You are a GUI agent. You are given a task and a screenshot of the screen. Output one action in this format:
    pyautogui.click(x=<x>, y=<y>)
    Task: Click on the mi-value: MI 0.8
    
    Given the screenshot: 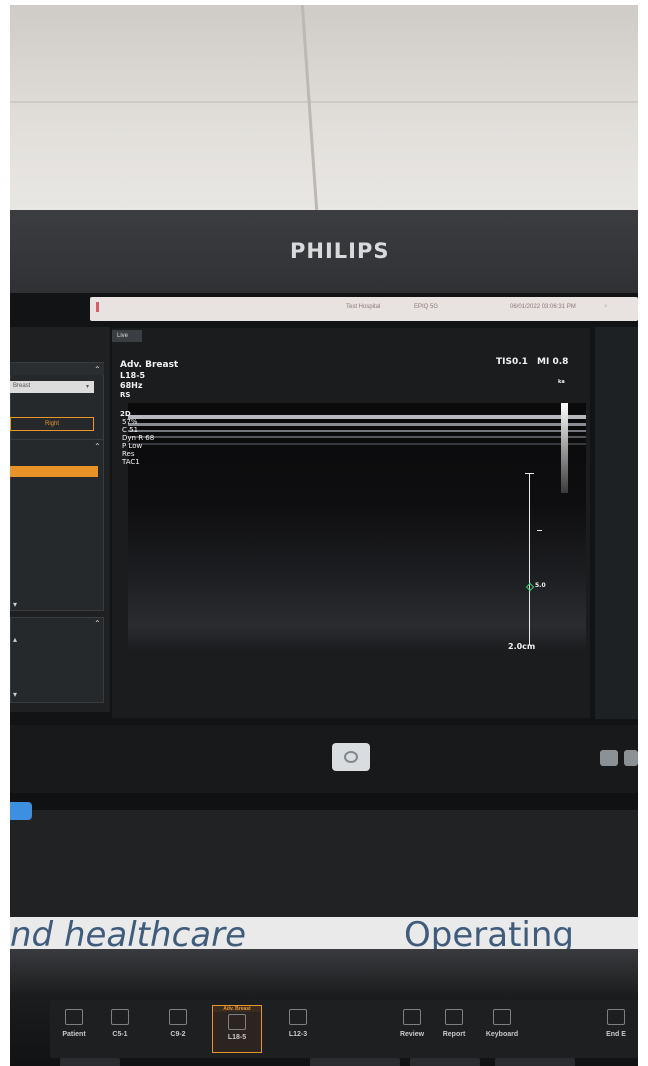 What is the action you would take?
    pyautogui.click(x=553, y=362)
    